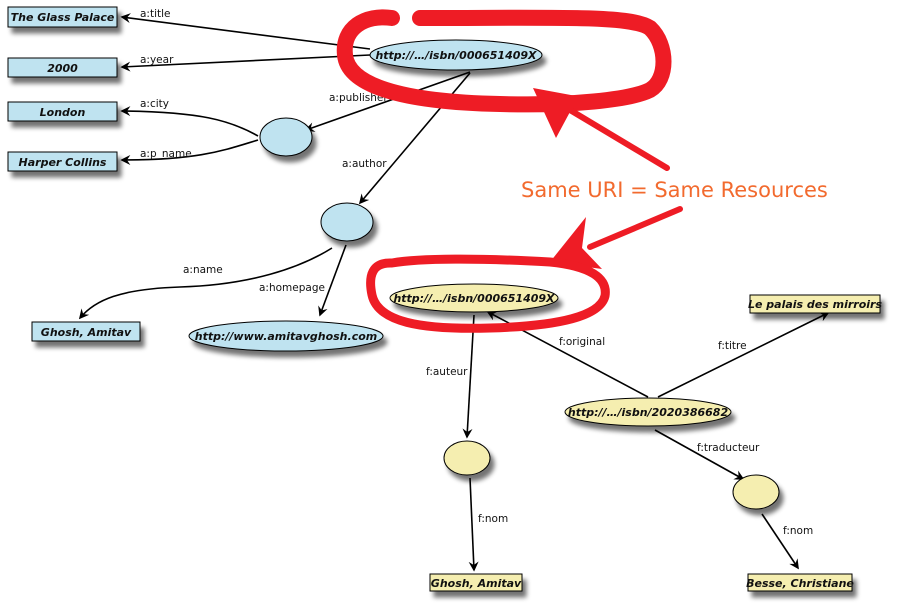 Image resolution: width=900 pixels, height=610 pixels. What do you see at coordinates (473, 524) in the screenshot?
I see `edge-f-nom-auteur` at bounding box center [473, 524].